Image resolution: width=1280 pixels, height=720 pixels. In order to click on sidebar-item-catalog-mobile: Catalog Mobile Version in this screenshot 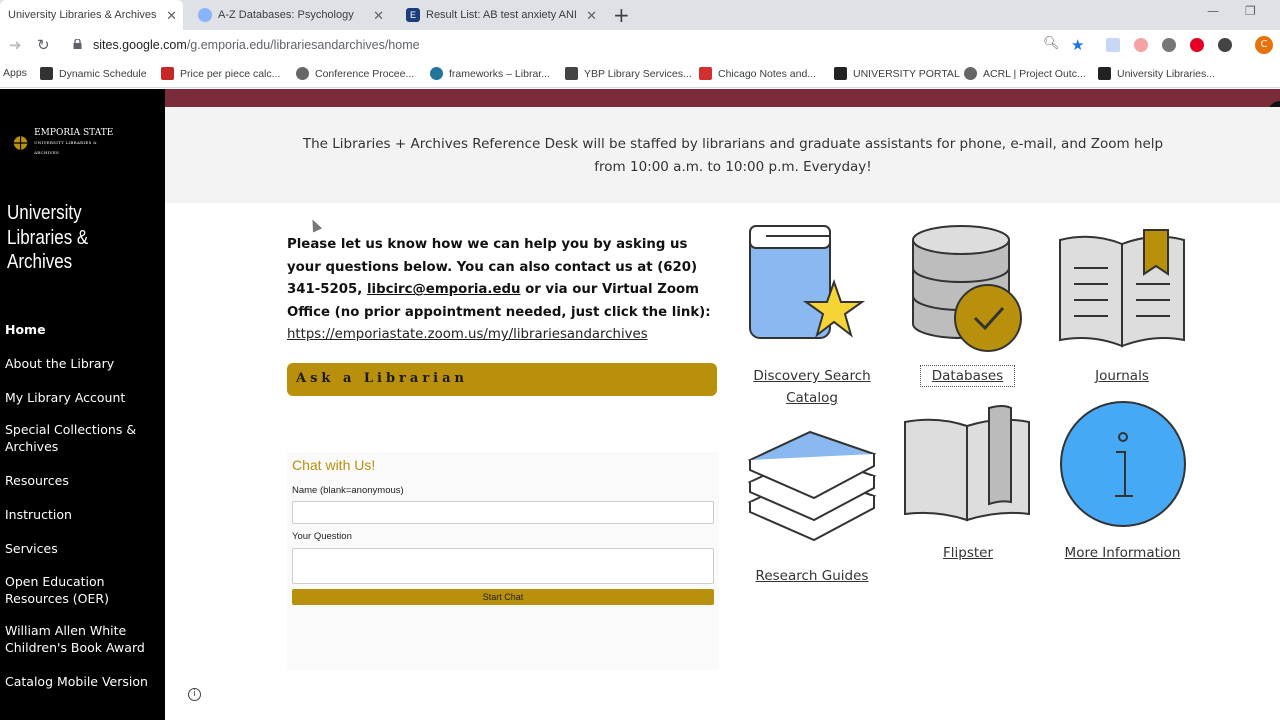, I will do `click(80, 681)`.